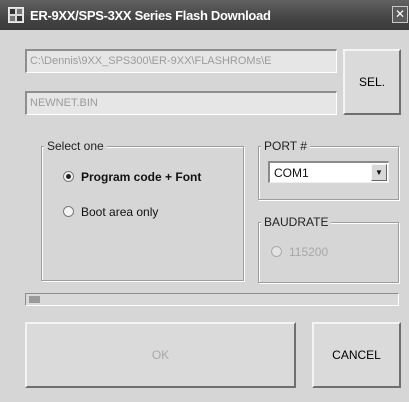  I want to click on window-title: ER-9XX/SPS-3XX Series Flash Download, so click(150, 15).